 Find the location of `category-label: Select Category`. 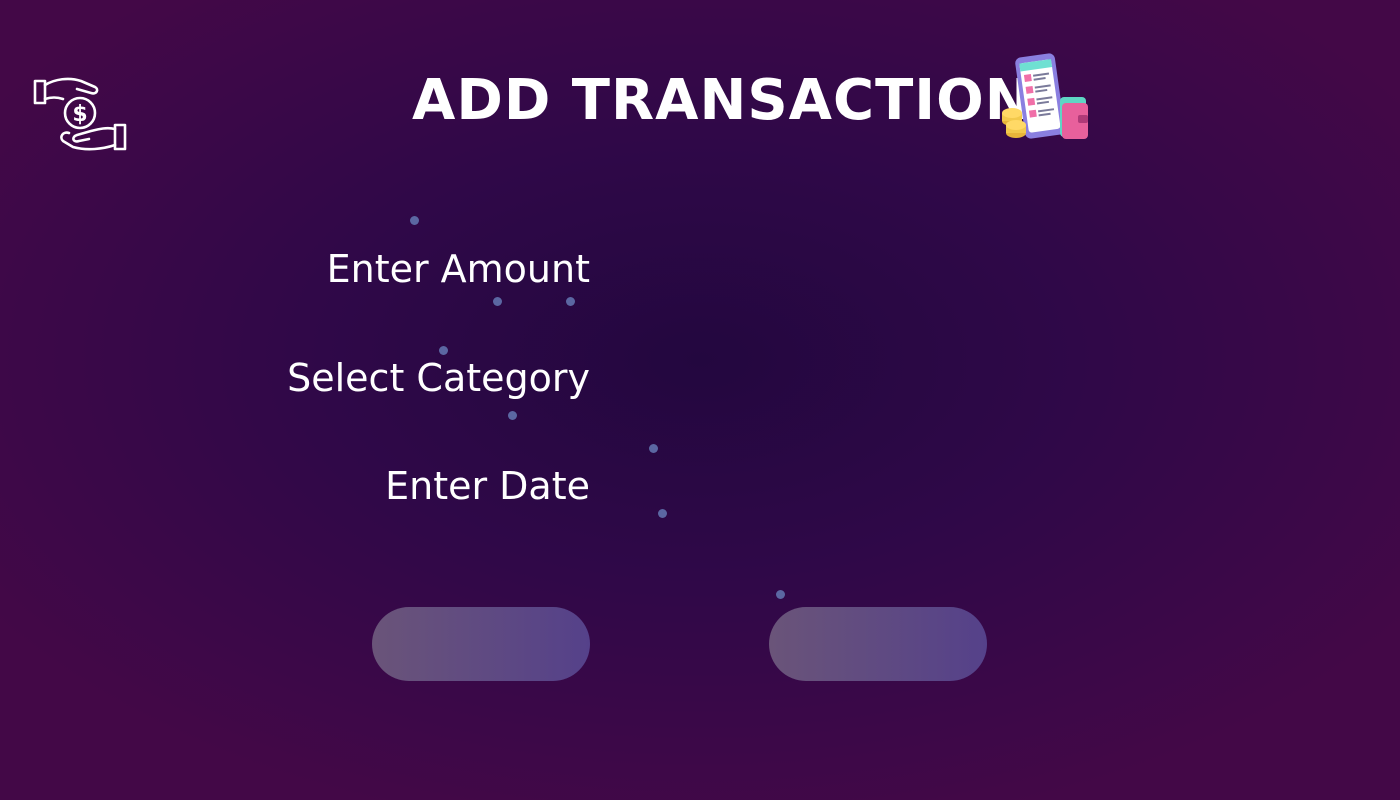

category-label: Select Category is located at coordinates (438, 378).